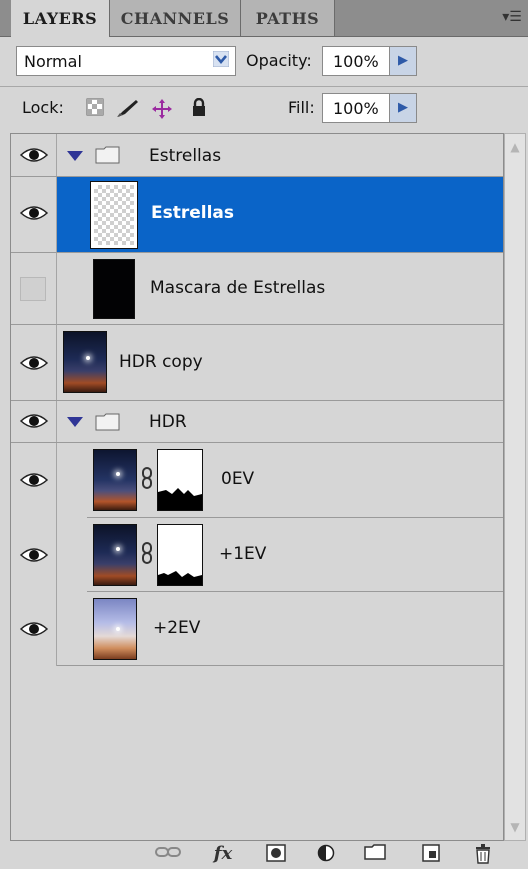 The image size is (528, 869). I want to click on layer-row: Mascara de Estrellas, so click(280, 289).